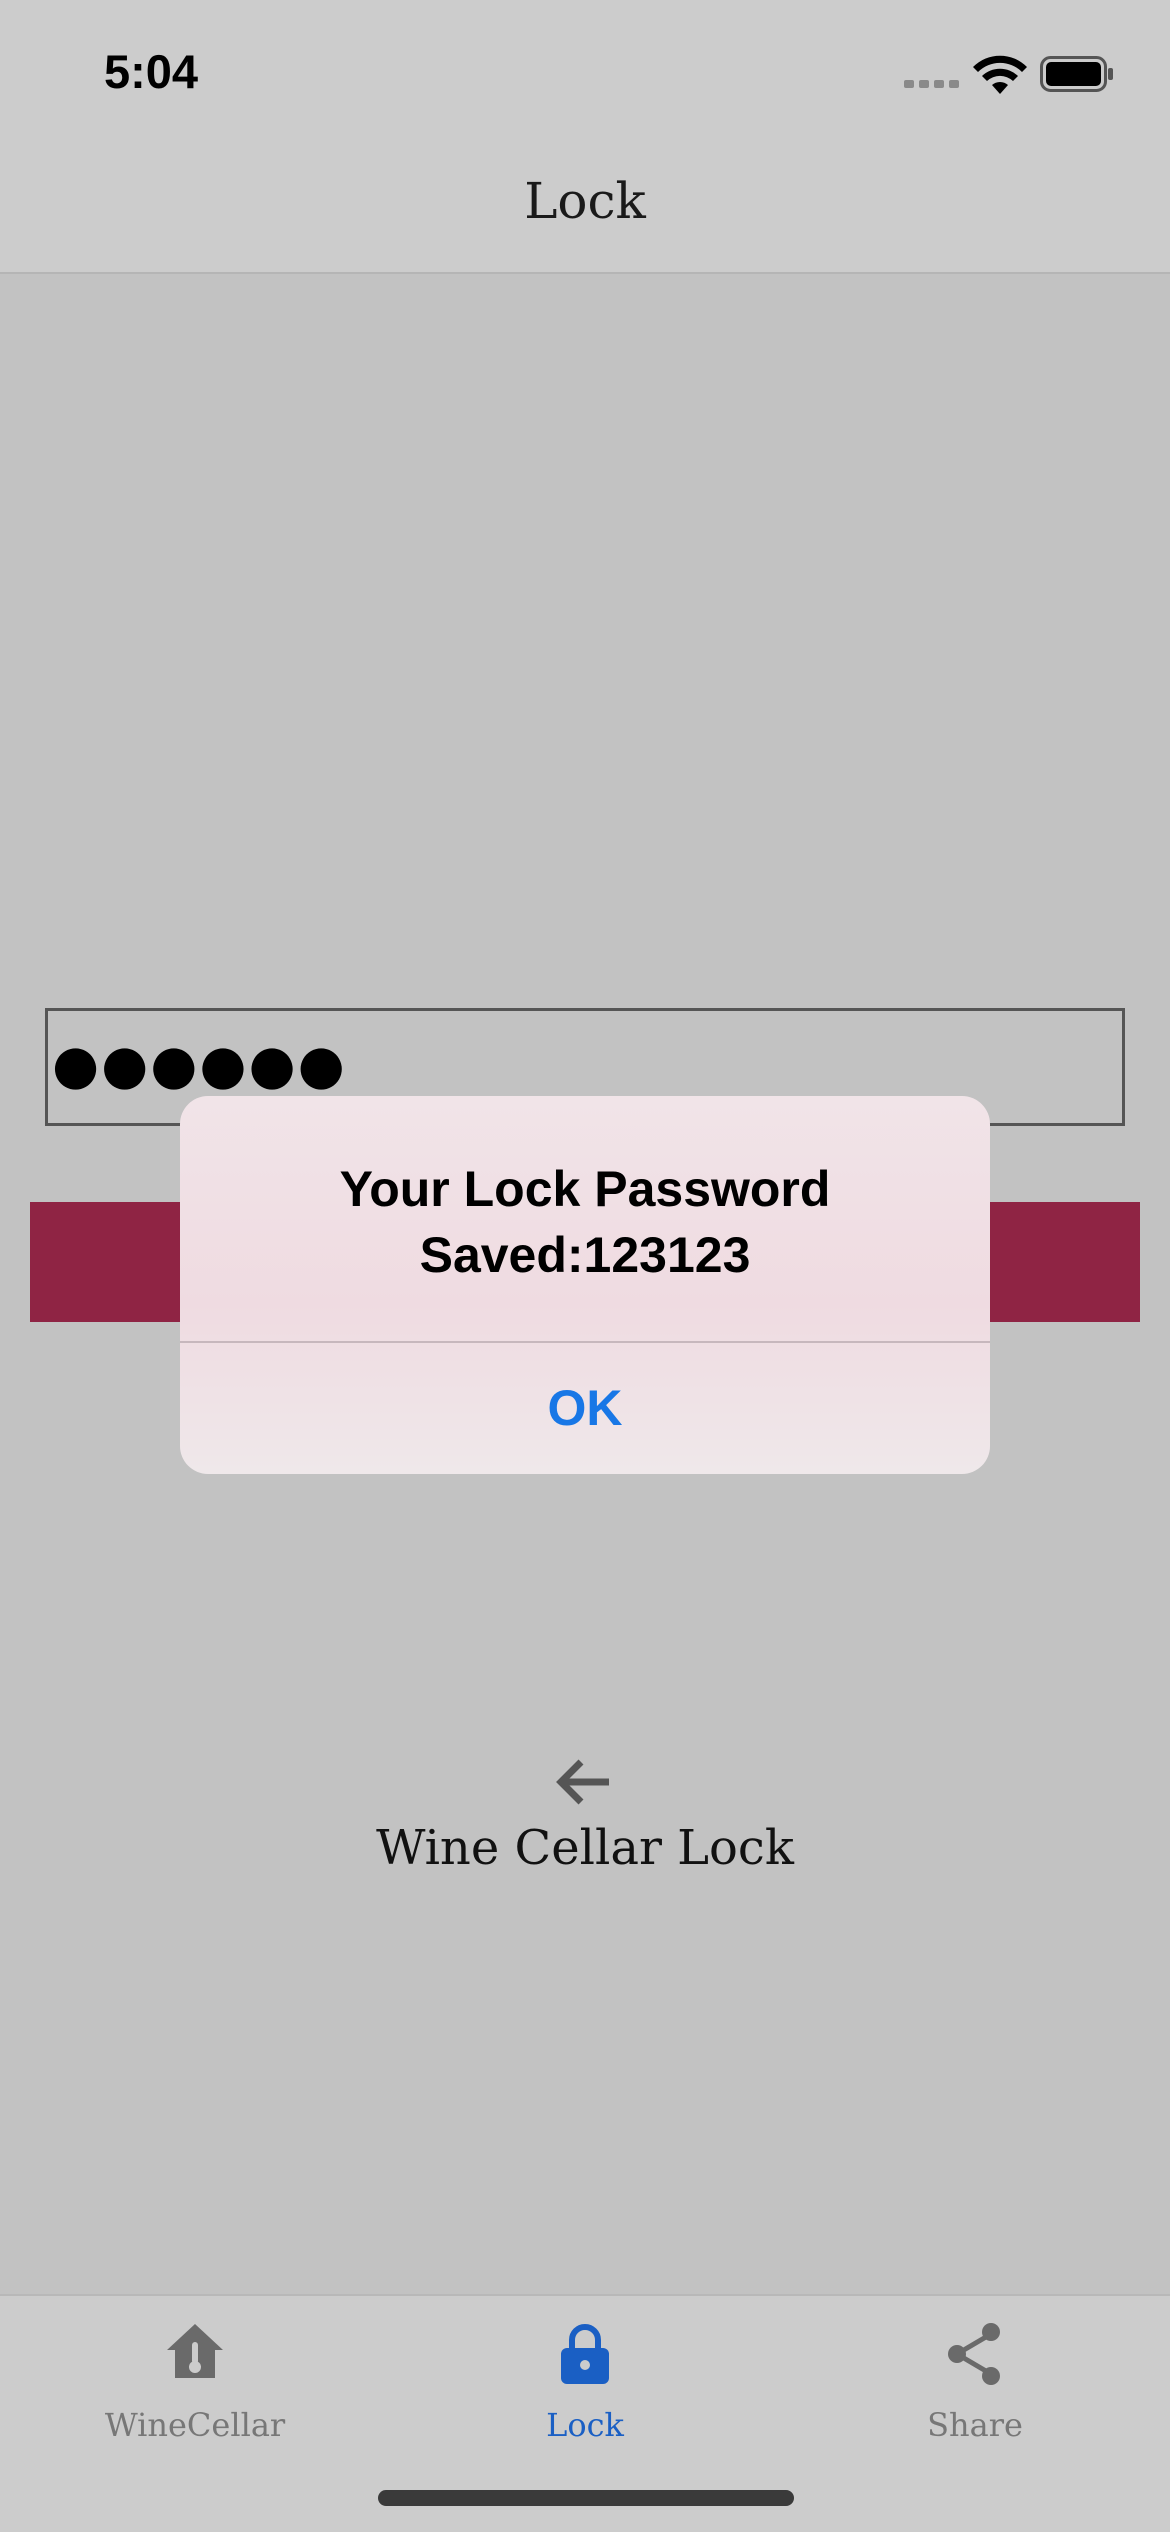 The width and height of the screenshot is (1170, 2532). Describe the element at coordinates (931, 84) in the screenshot. I see `signal-dots-icon` at that location.